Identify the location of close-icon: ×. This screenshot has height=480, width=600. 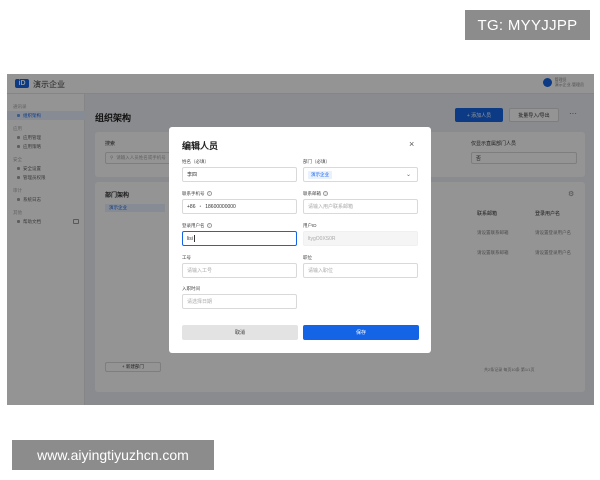
(411, 144).